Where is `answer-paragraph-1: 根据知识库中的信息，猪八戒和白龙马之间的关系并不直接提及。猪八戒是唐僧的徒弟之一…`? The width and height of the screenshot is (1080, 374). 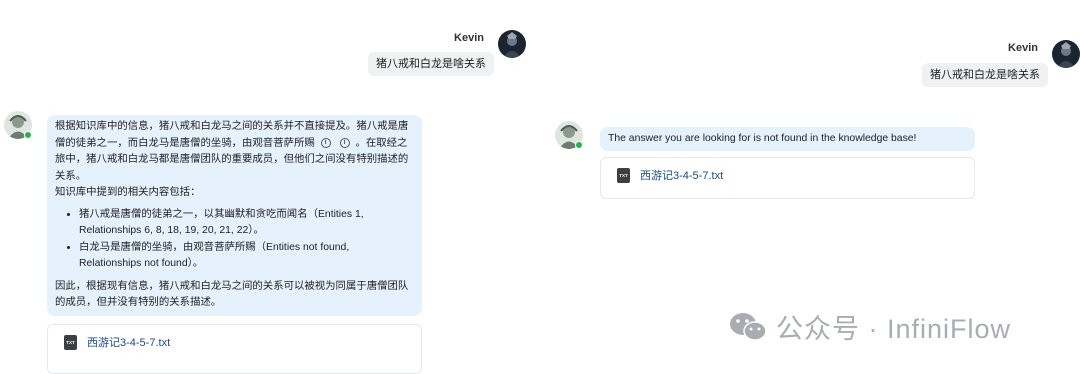 answer-paragraph-1: 根据知识库中的信息，猪八戒和白龙马之间的关系并不直接提及。猪八戒是唐僧的徒弟之一… is located at coordinates (234, 152).